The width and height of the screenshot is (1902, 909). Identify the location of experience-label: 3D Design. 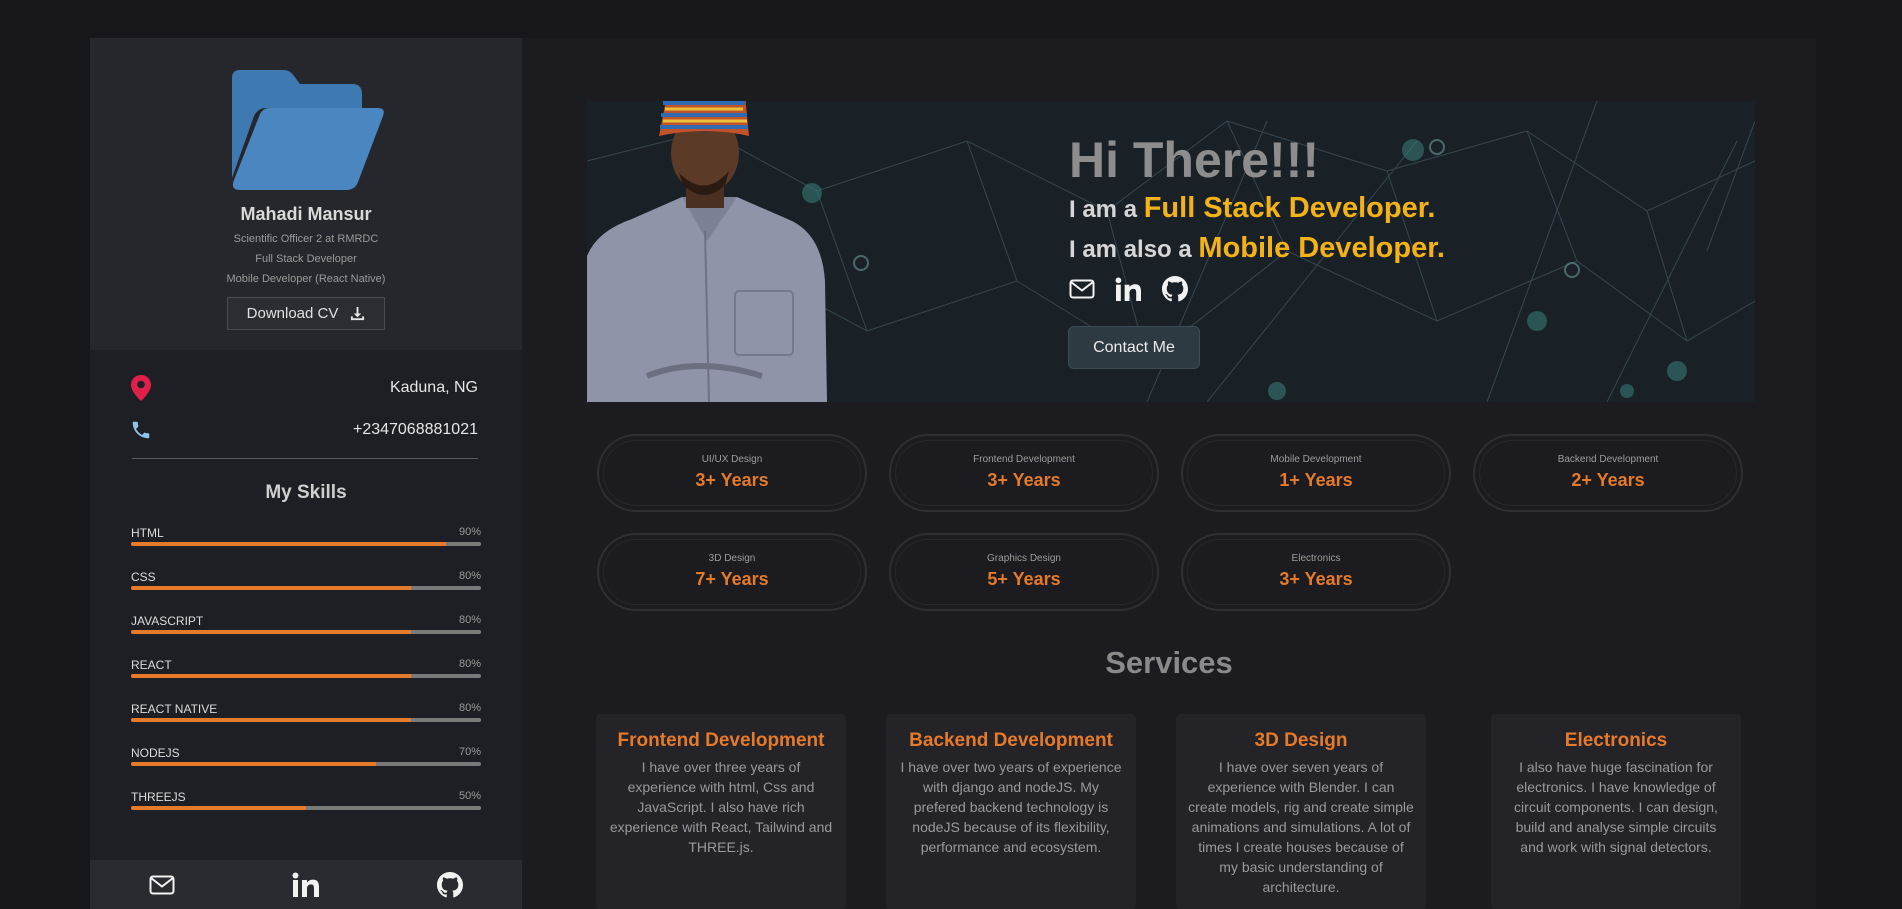
(732, 558).